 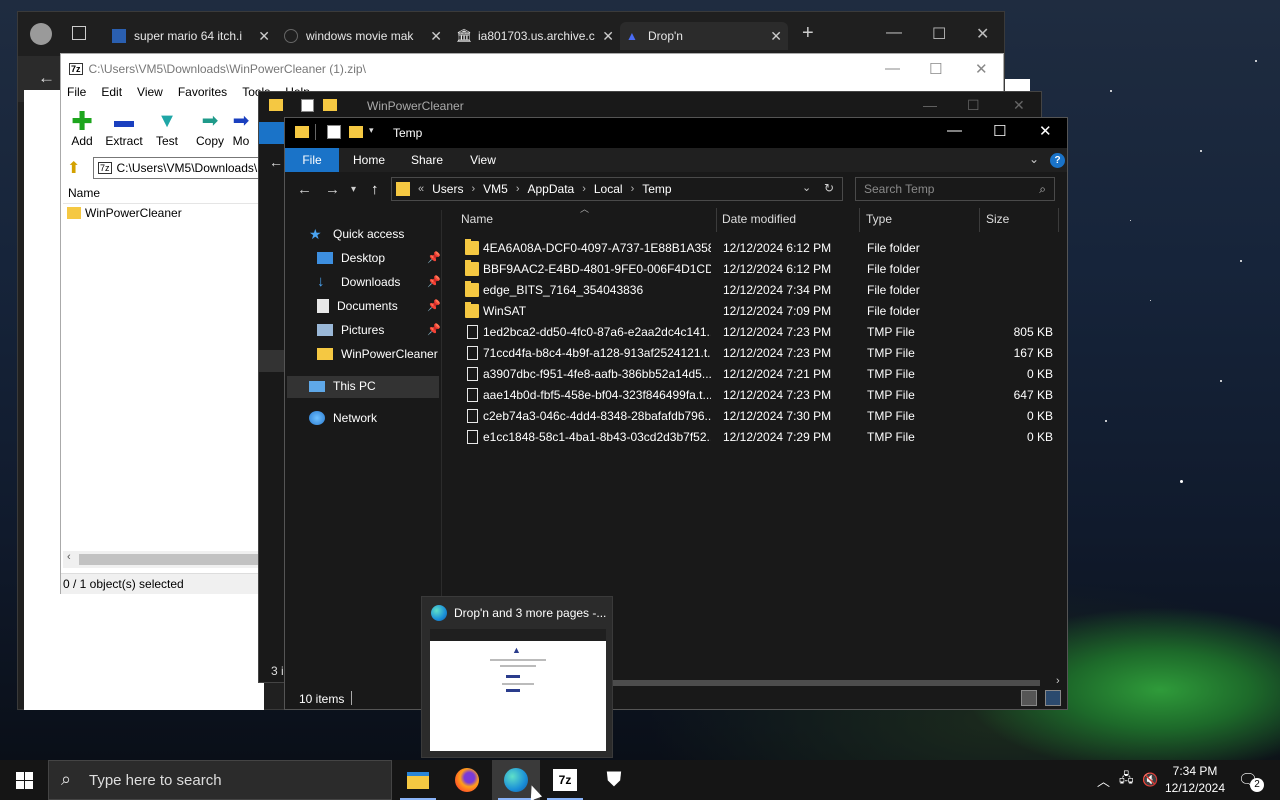 What do you see at coordinates (761, 311) in the screenshot?
I see `table-row: WinSAT 12/12/2024 7:09 PM File folder` at bounding box center [761, 311].